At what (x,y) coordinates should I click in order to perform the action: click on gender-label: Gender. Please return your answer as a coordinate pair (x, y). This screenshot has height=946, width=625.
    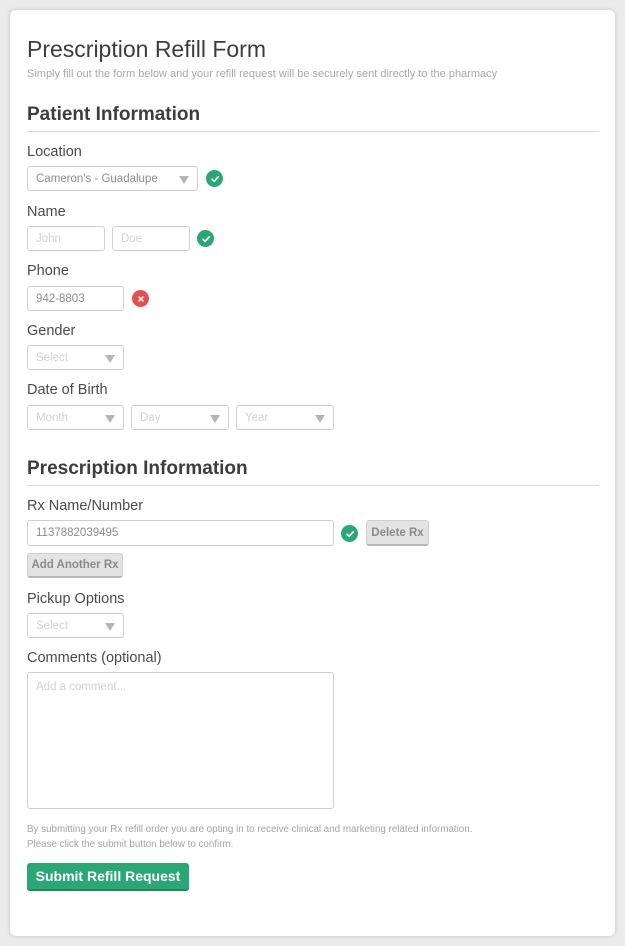
    Looking at the image, I should click on (51, 331).